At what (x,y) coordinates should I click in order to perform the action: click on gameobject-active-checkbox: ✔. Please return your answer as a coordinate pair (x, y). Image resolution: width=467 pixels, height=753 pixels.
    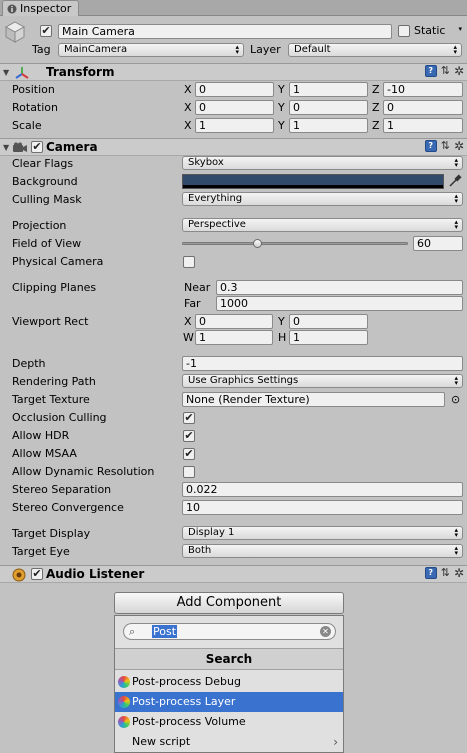
    Looking at the image, I should click on (46, 31).